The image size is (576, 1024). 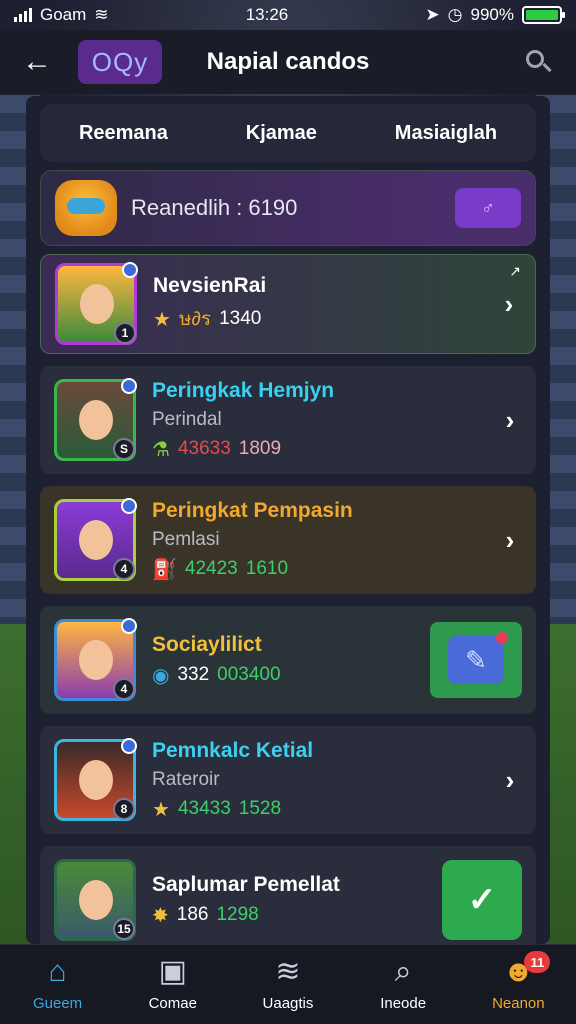 I want to click on avatar: 8, so click(x=95, y=779).